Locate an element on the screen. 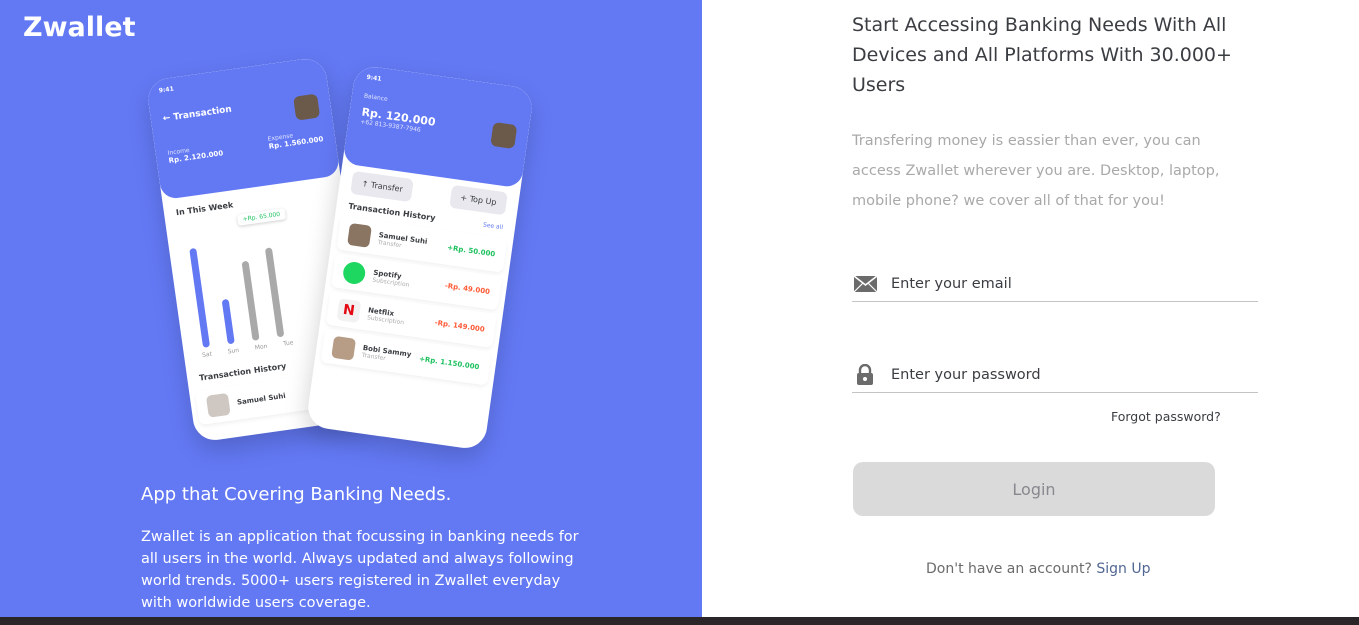 This screenshot has height=625, width=1359. bar-sat is located at coordinates (200, 297).